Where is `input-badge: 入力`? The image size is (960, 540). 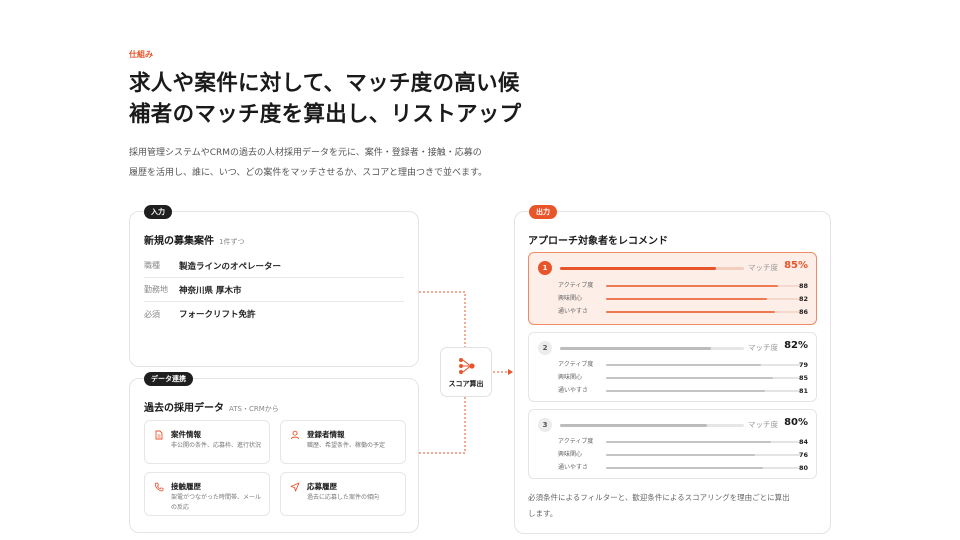
input-badge: 入力 is located at coordinates (158, 212).